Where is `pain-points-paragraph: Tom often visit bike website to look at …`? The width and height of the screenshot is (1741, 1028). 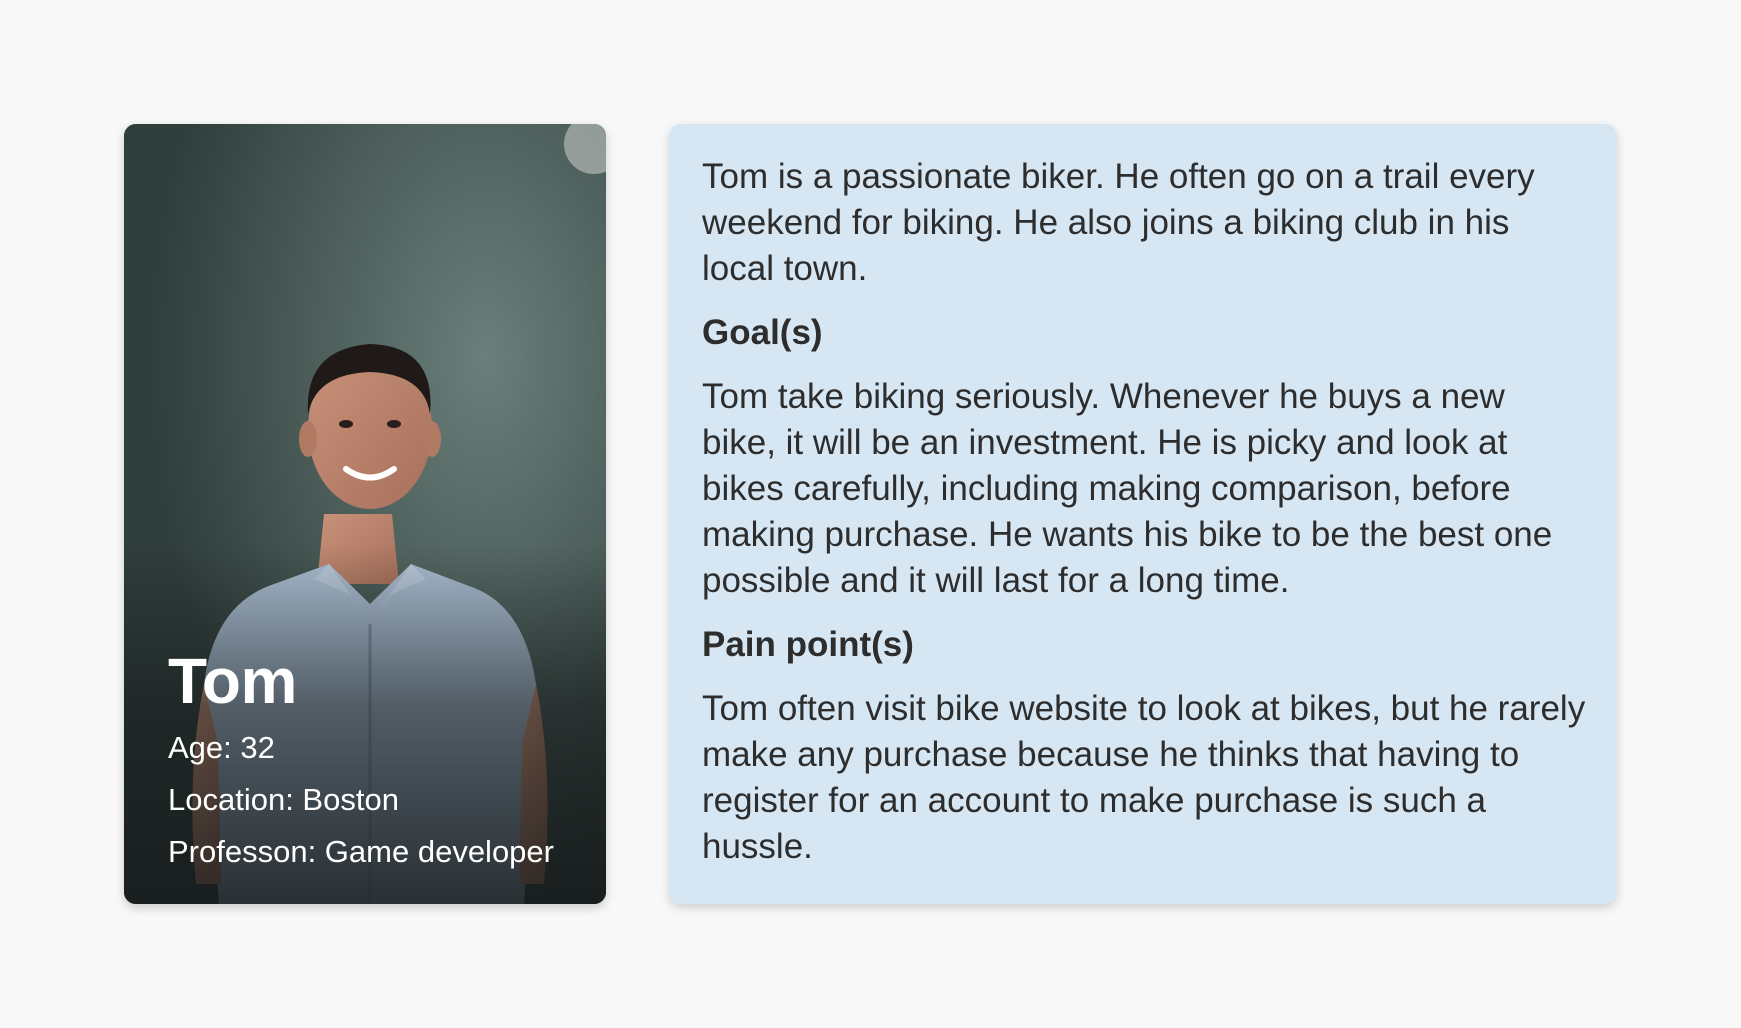 pain-points-paragraph: Tom often visit bike website to look at … is located at coordinates (1144, 777).